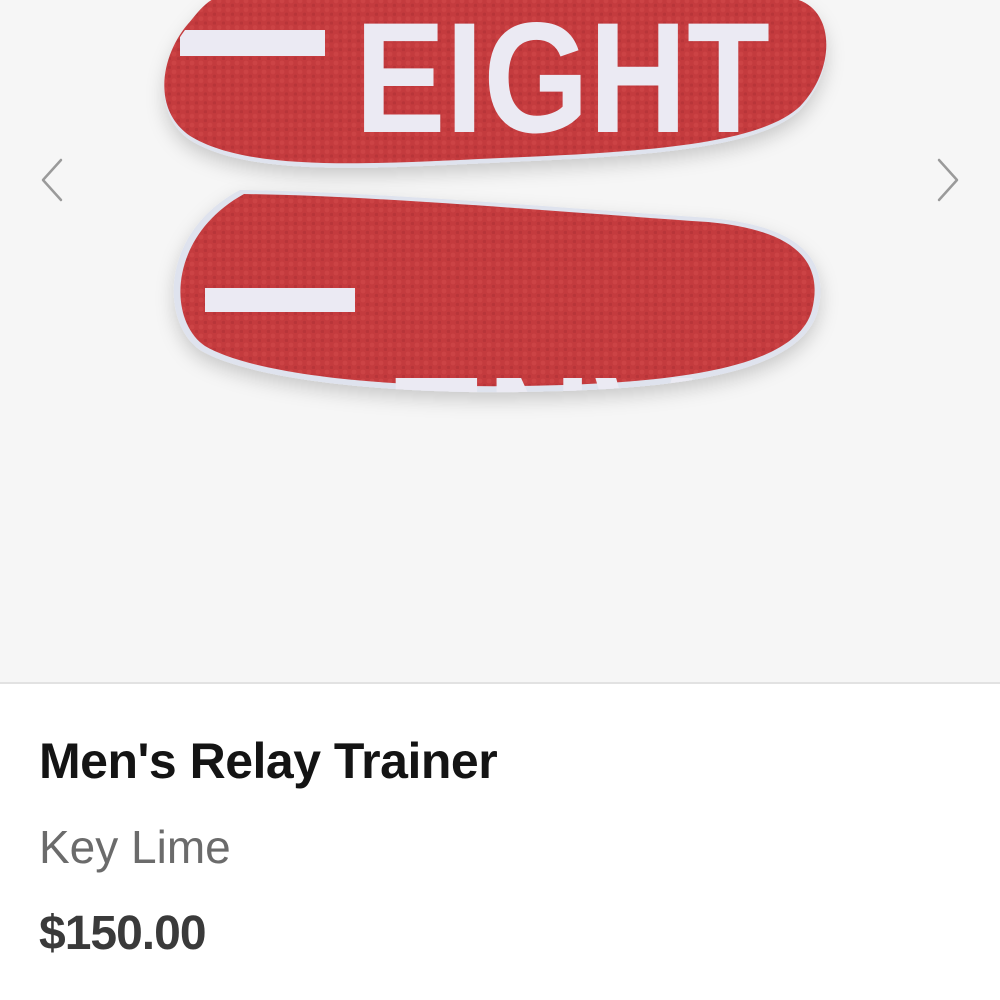 Image resolution: width=1000 pixels, height=1000 pixels. Describe the element at coordinates (135, 847) in the screenshot. I see `product-color: Key Lime` at that location.